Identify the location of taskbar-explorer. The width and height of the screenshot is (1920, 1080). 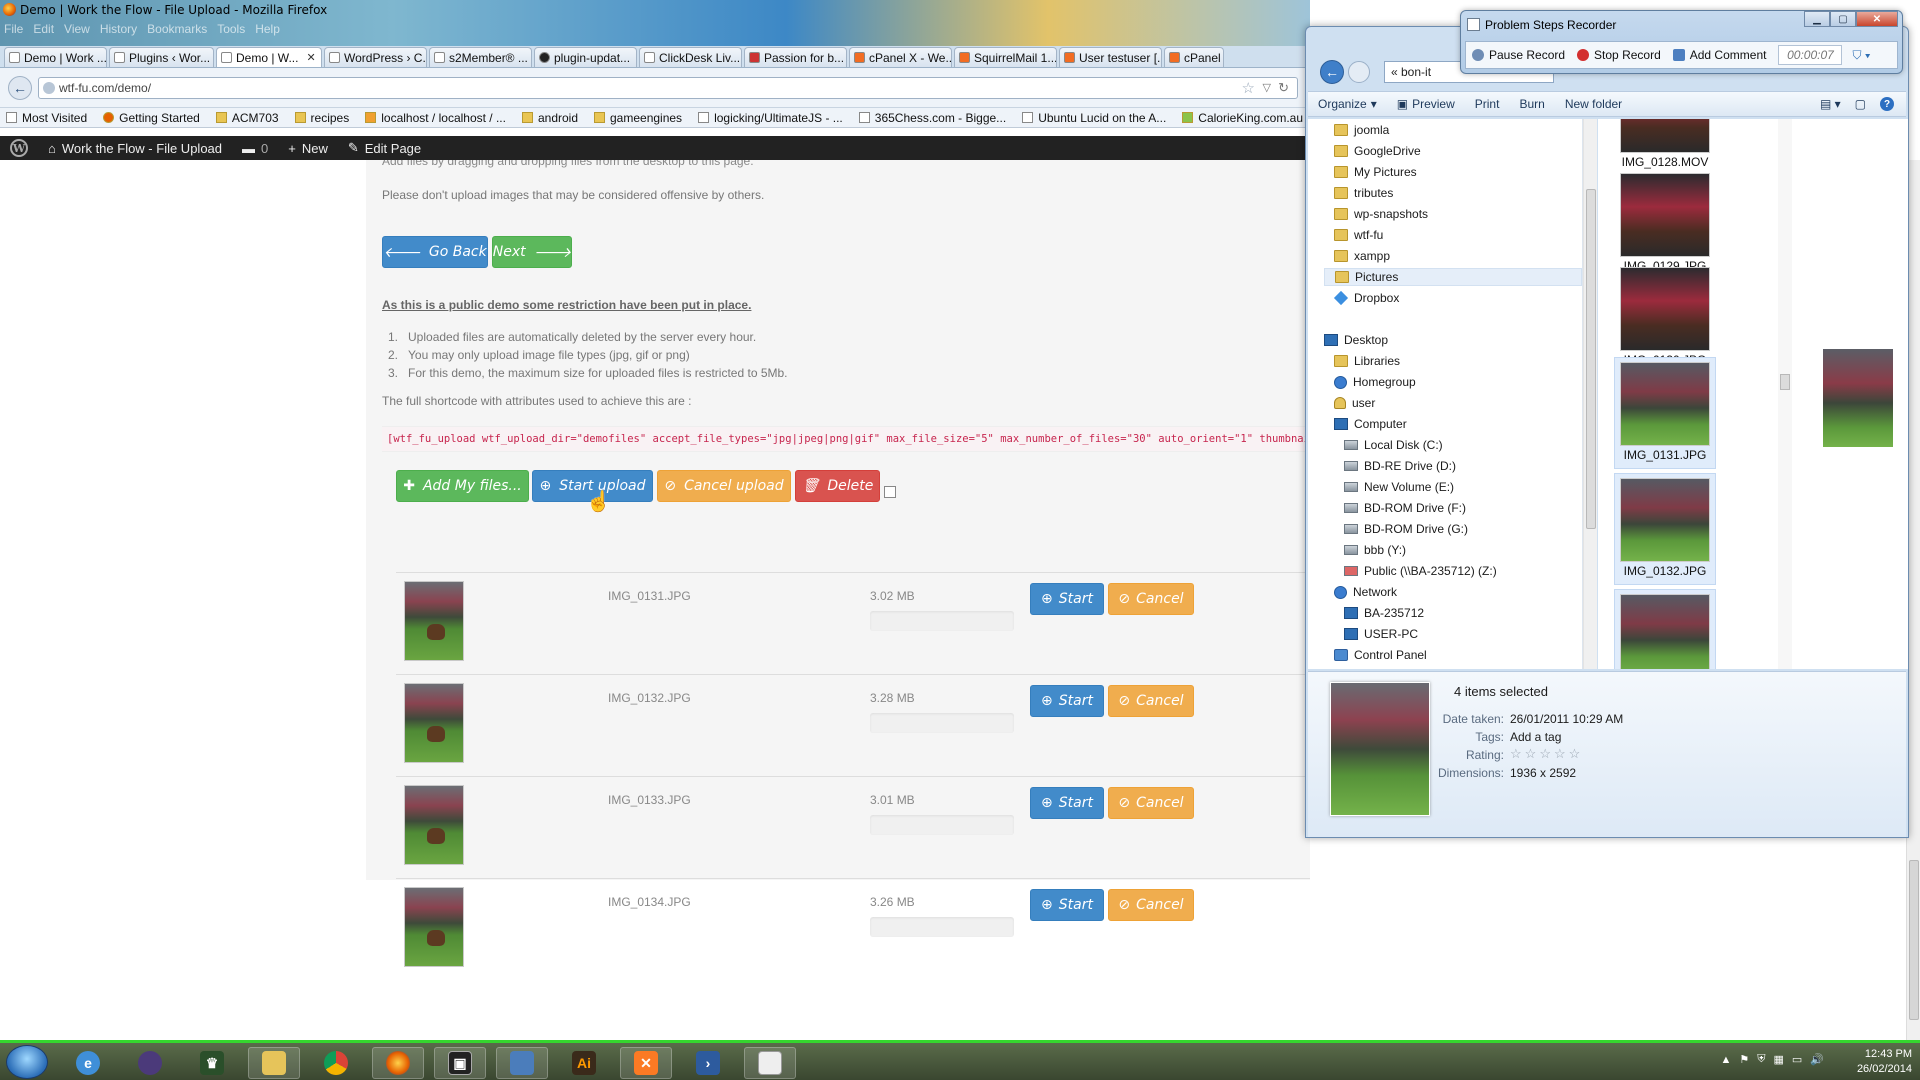
(274, 1063).